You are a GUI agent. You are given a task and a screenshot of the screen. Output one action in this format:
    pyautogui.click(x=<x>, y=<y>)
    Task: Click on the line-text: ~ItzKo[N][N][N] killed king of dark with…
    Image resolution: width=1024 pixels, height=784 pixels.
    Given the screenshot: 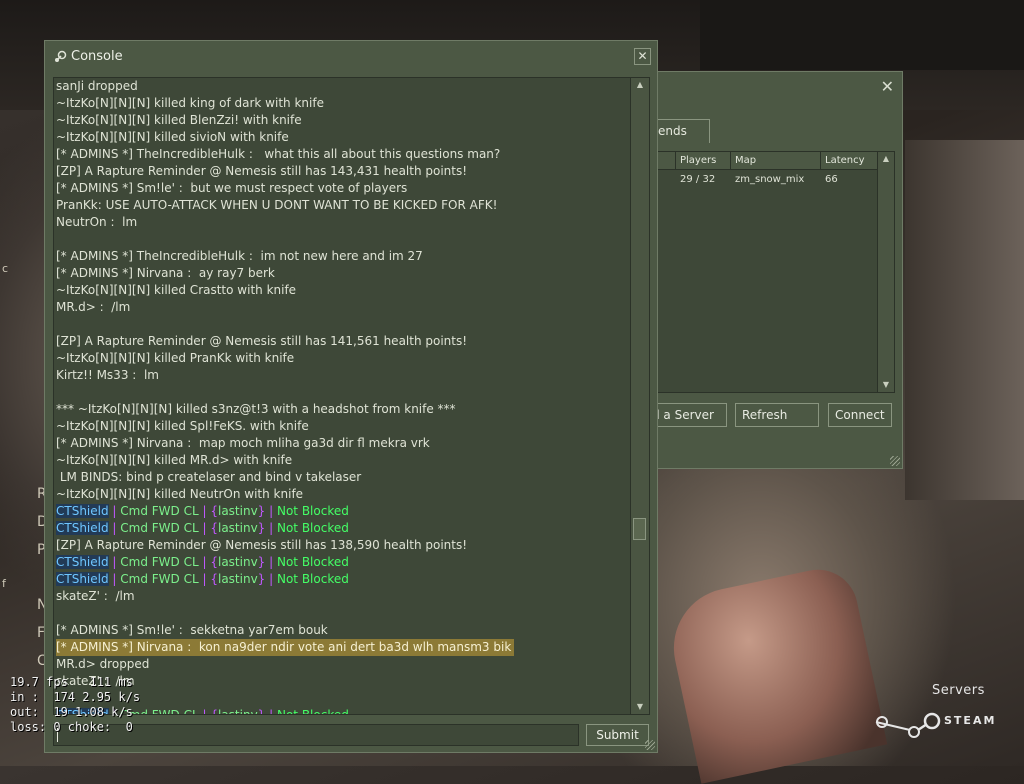 What is the action you would take?
    pyautogui.click(x=190, y=103)
    